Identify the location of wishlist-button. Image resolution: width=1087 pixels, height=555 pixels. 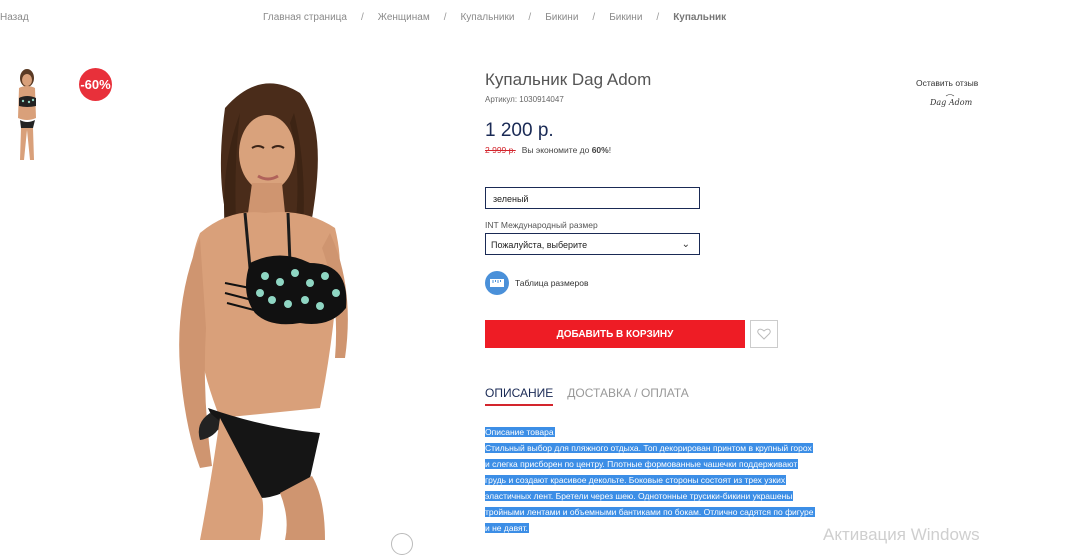
(764, 334).